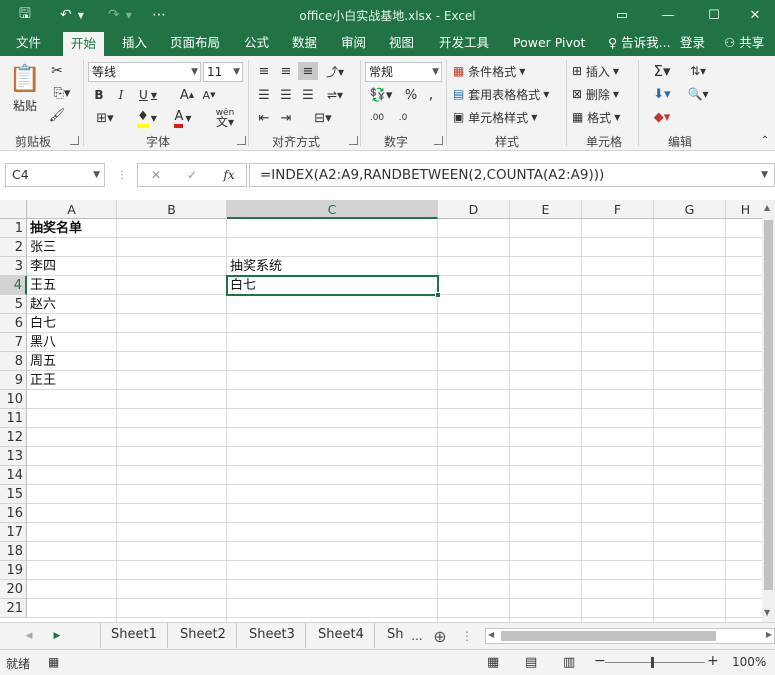 This screenshot has width=775, height=675. What do you see at coordinates (603, 117) in the screenshot?
I see `format-cells-button: ▦ 格式 ▼` at bounding box center [603, 117].